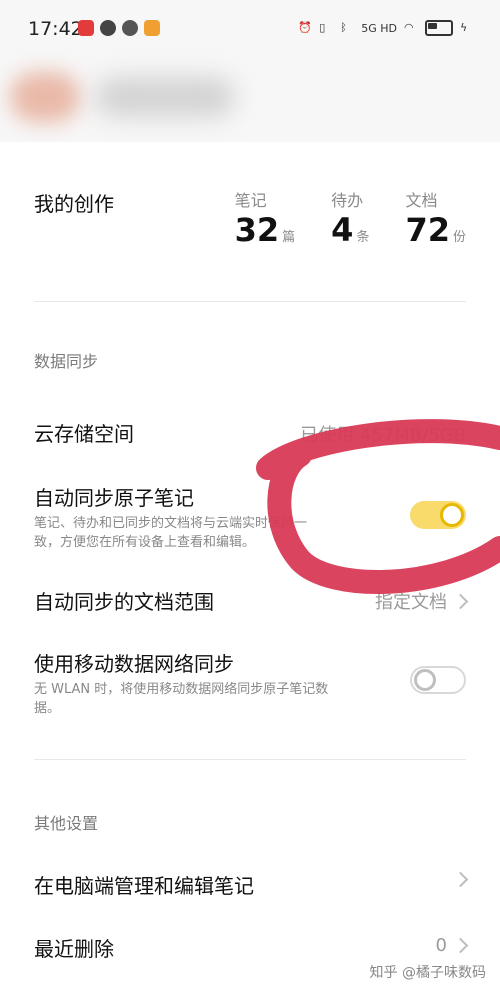 This screenshot has width=500, height=992. Describe the element at coordinates (257, 230) in the screenshot. I see `stat-value: 32` at that location.